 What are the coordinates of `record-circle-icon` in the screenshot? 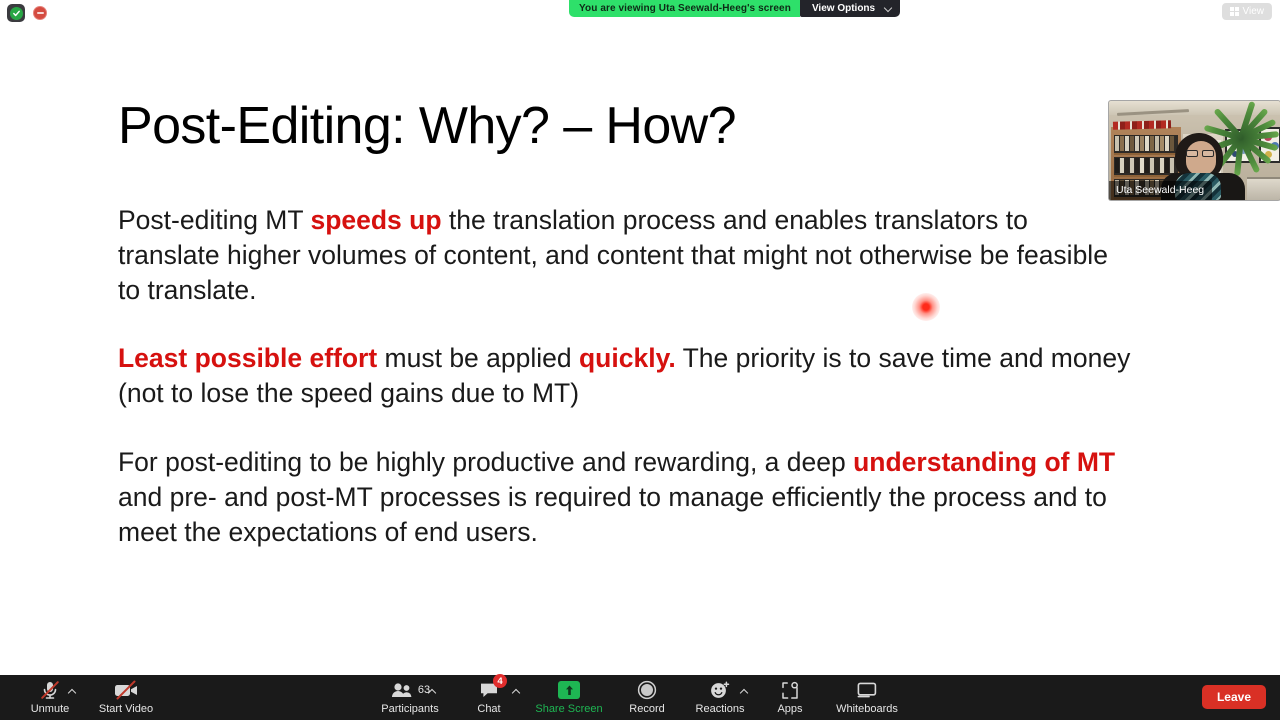 It's located at (647, 690).